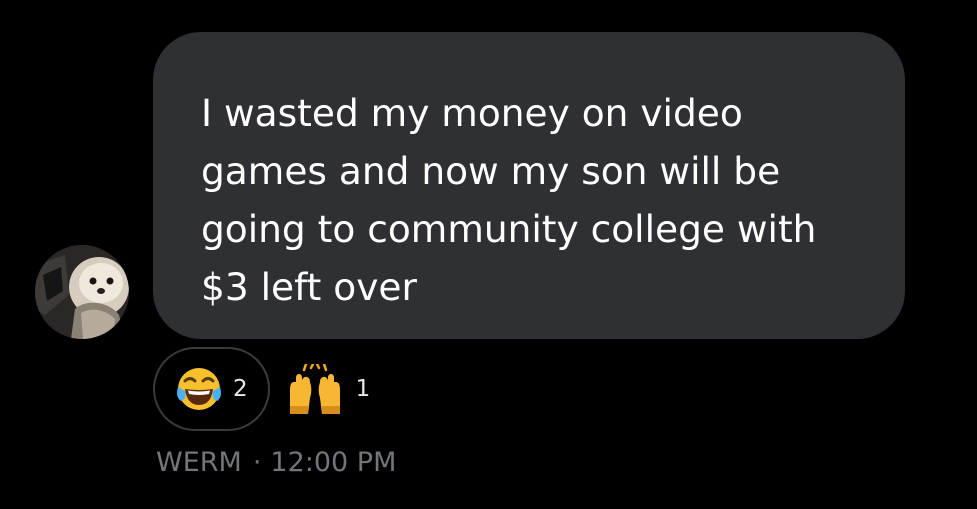 The height and width of the screenshot is (509, 977). I want to click on reaction-count: 2, so click(240, 389).